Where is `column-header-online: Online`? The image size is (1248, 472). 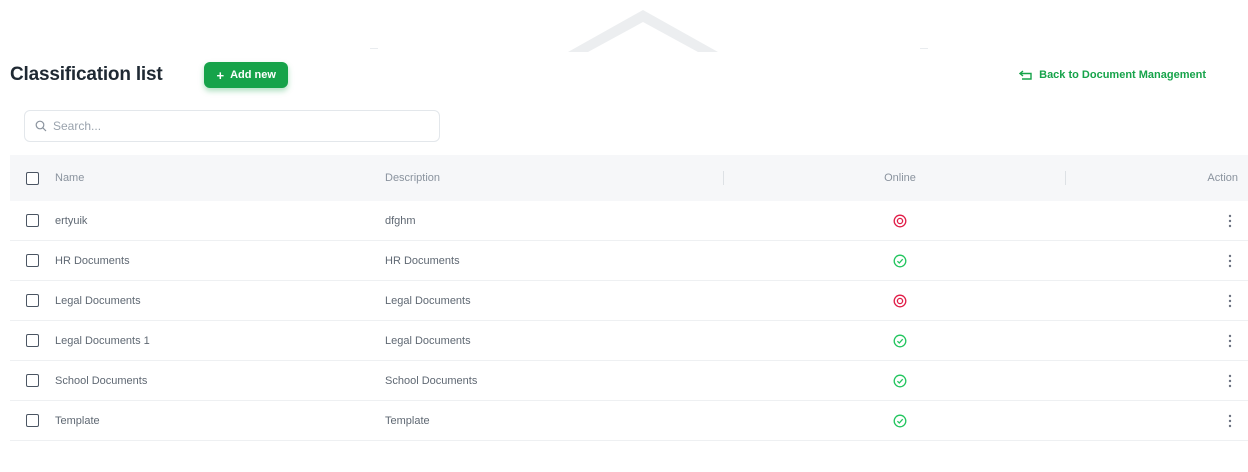
column-header-online: Online is located at coordinates (900, 178).